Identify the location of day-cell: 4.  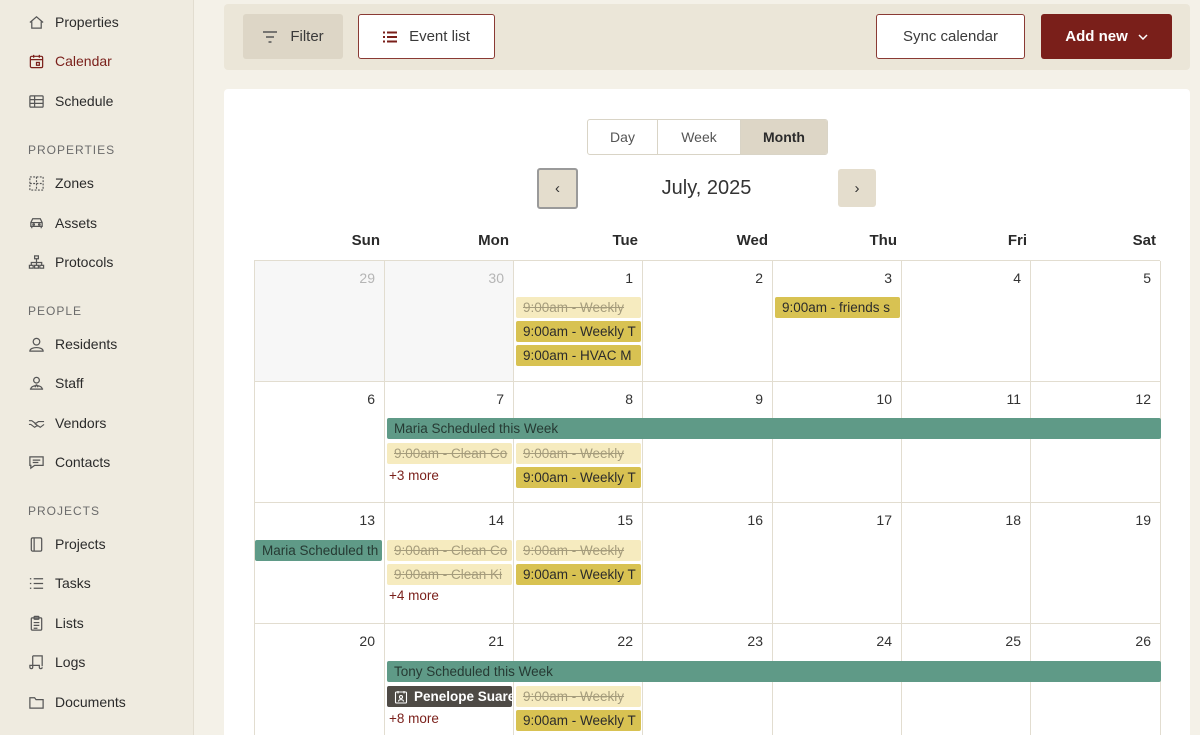
(966, 321).